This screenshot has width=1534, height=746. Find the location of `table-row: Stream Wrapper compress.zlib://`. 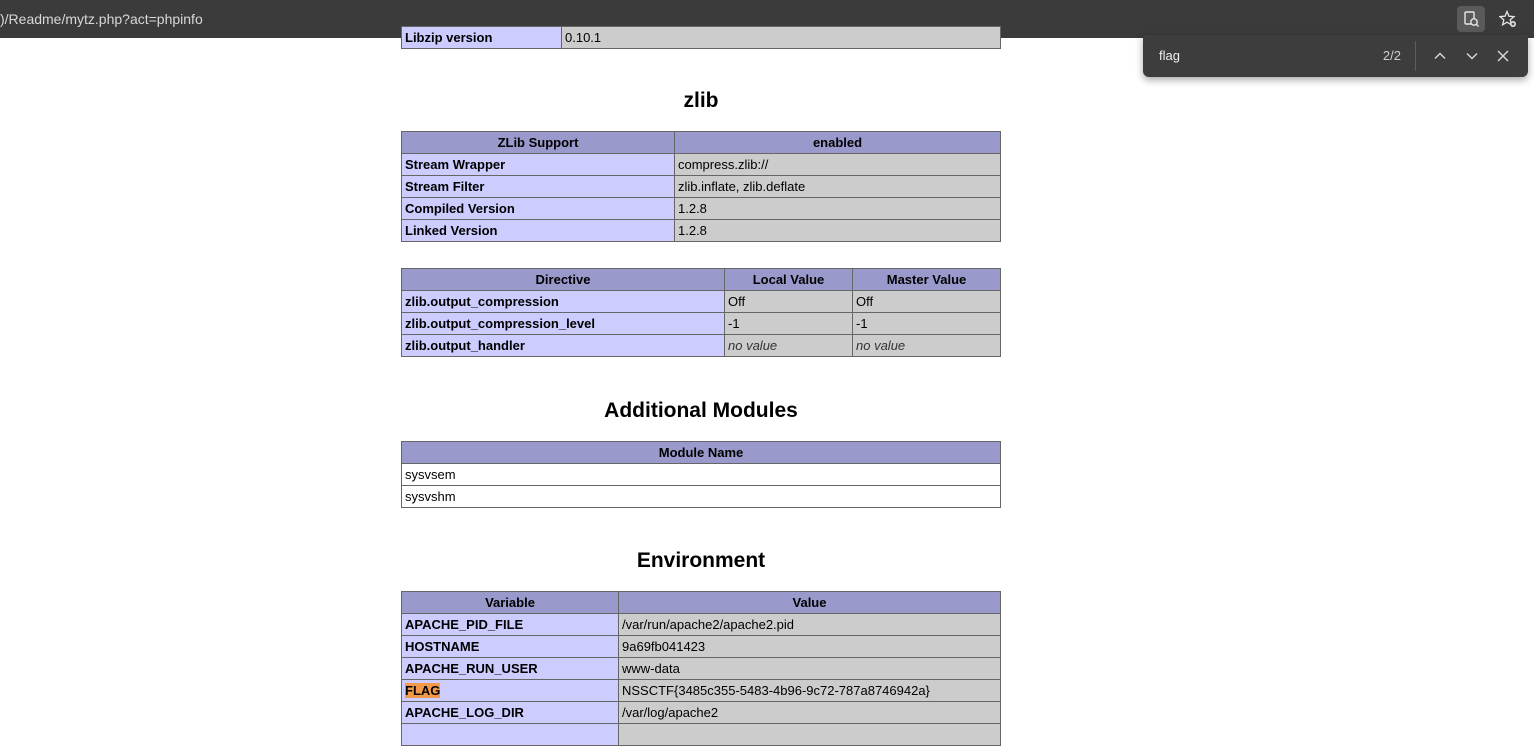

table-row: Stream Wrapper compress.zlib:// is located at coordinates (701, 164).